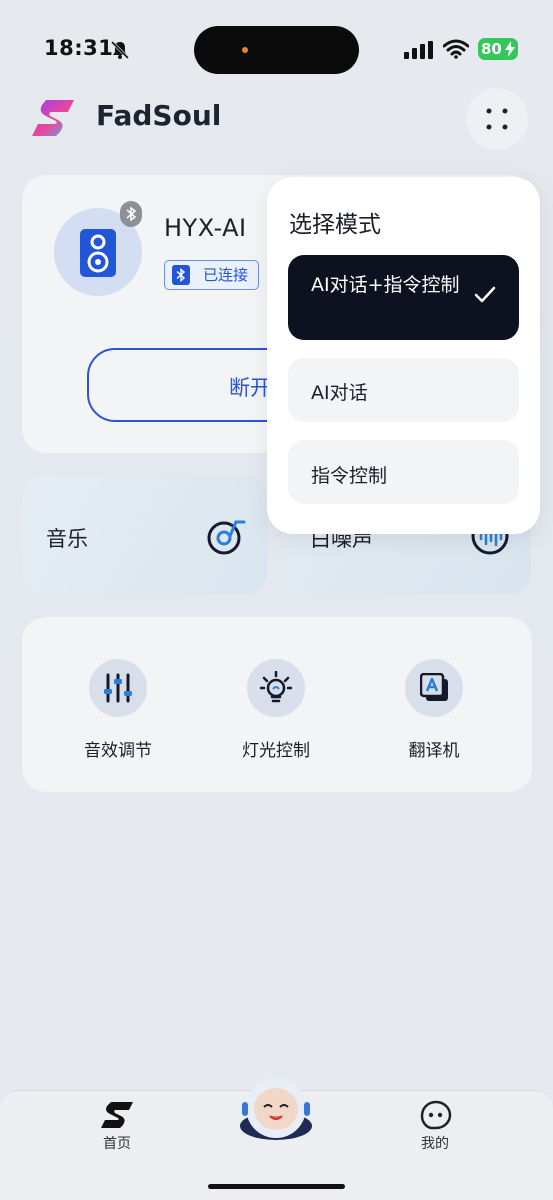  What do you see at coordinates (67, 539) in the screenshot?
I see `music-label: 音乐` at bounding box center [67, 539].